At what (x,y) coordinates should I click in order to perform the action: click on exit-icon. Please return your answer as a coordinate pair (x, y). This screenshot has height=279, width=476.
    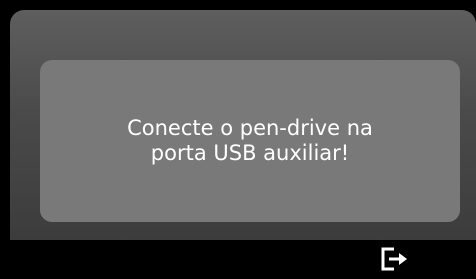
    Looking at the image, I should click on (394, 259).